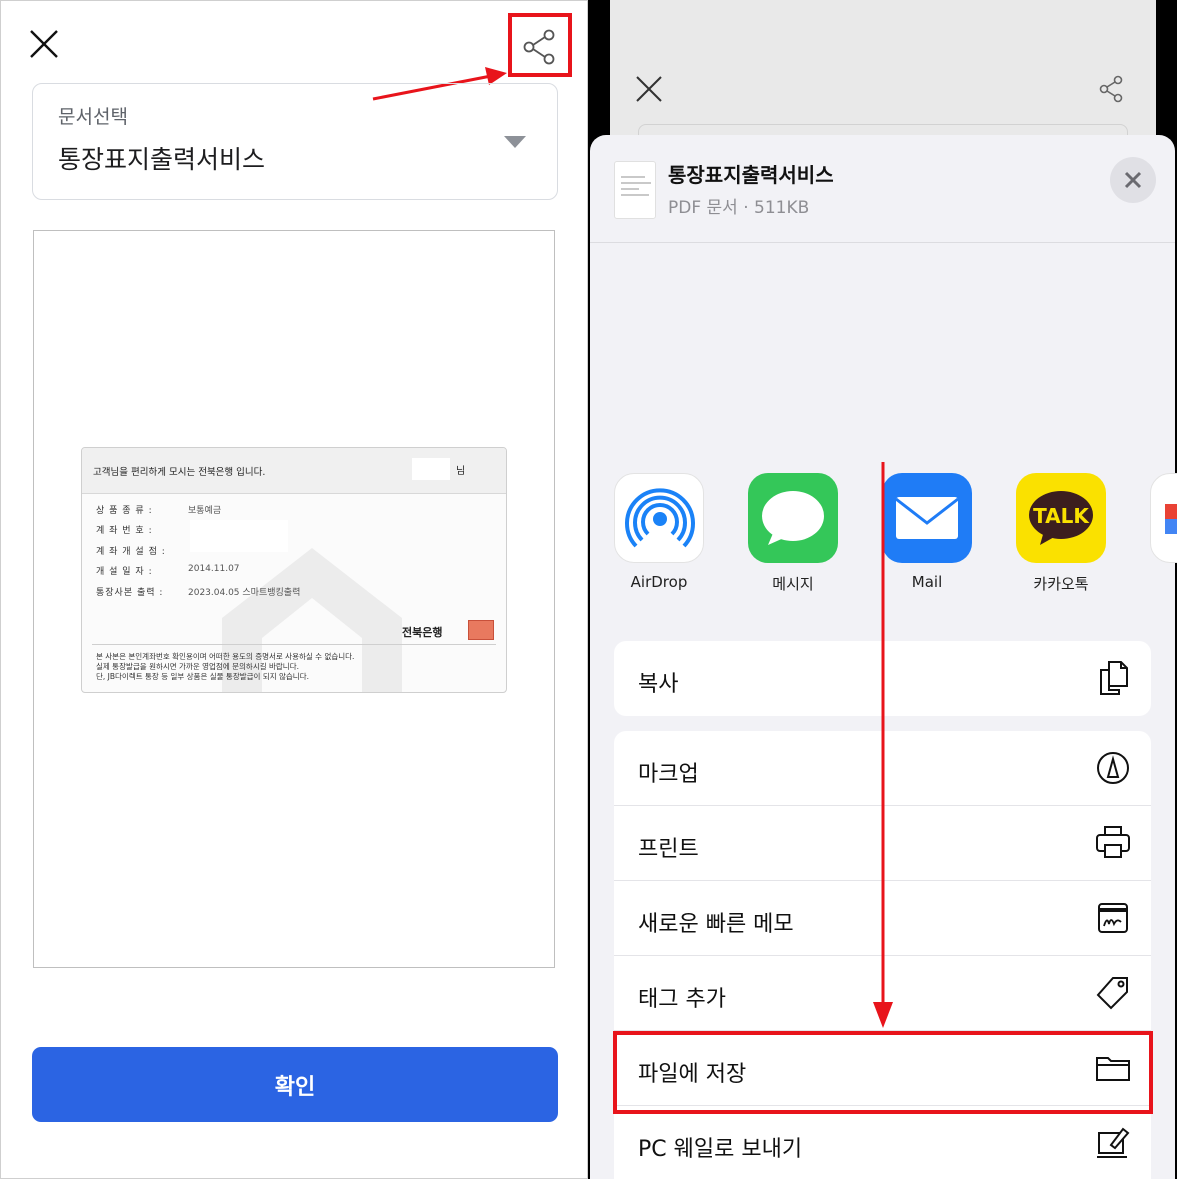 This screenshot has width=1177, height=1179. What do you see at coordinates (244, 593) in the screenshot?
I see `card-row-value: 2023.04.05 스마트뱅킹출력` at bounding box center [244, 593].